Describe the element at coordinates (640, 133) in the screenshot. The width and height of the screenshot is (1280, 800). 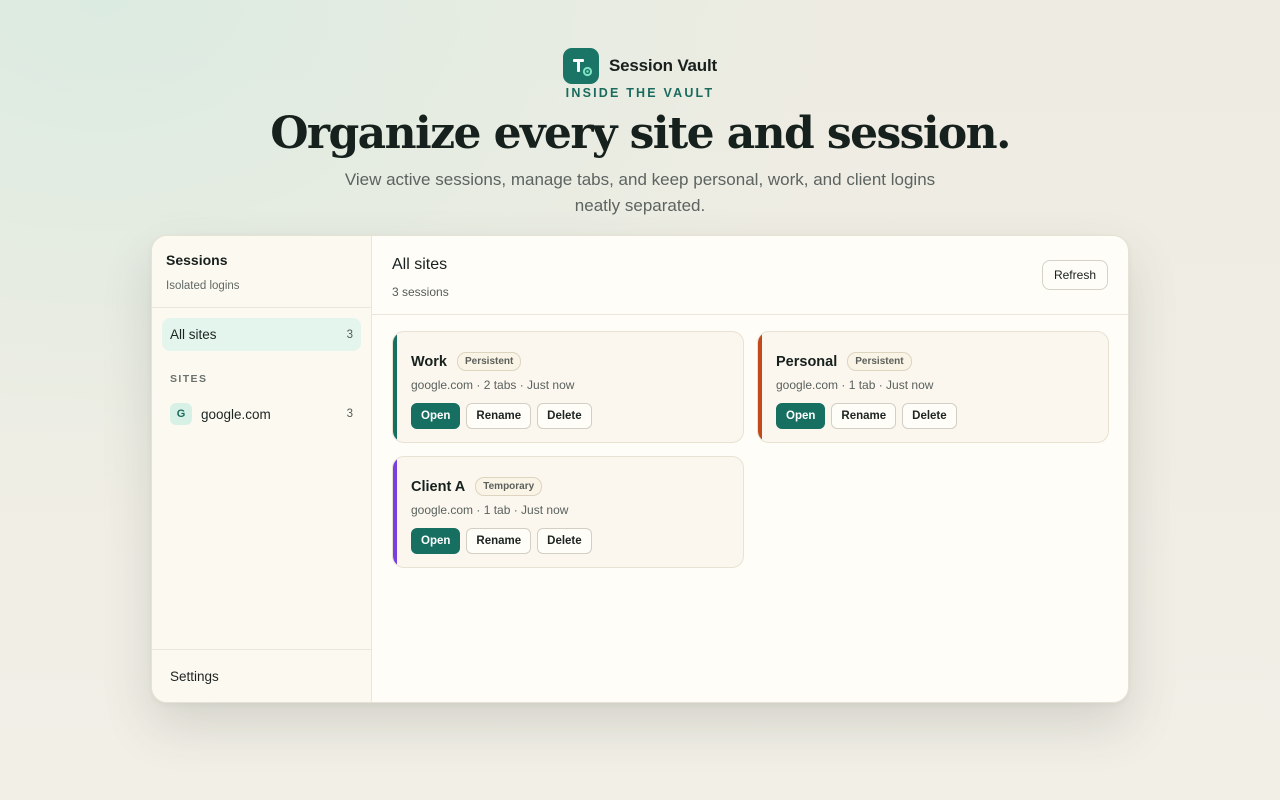
I see `hero-title: Organize every site and session.` at that location.